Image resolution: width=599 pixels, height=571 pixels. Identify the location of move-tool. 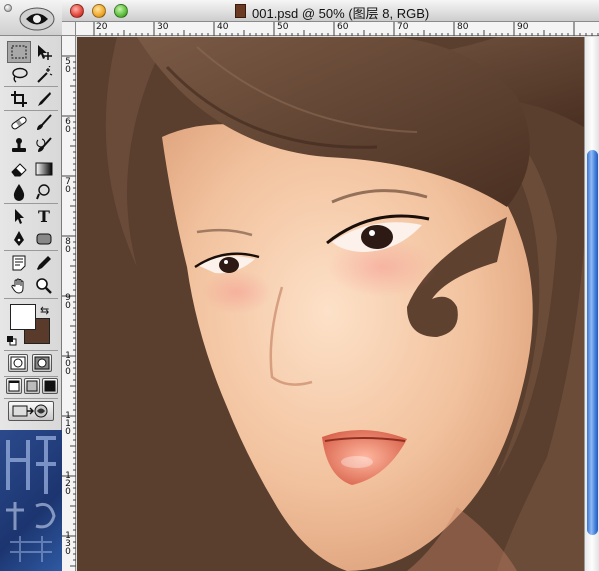
(44, 52).